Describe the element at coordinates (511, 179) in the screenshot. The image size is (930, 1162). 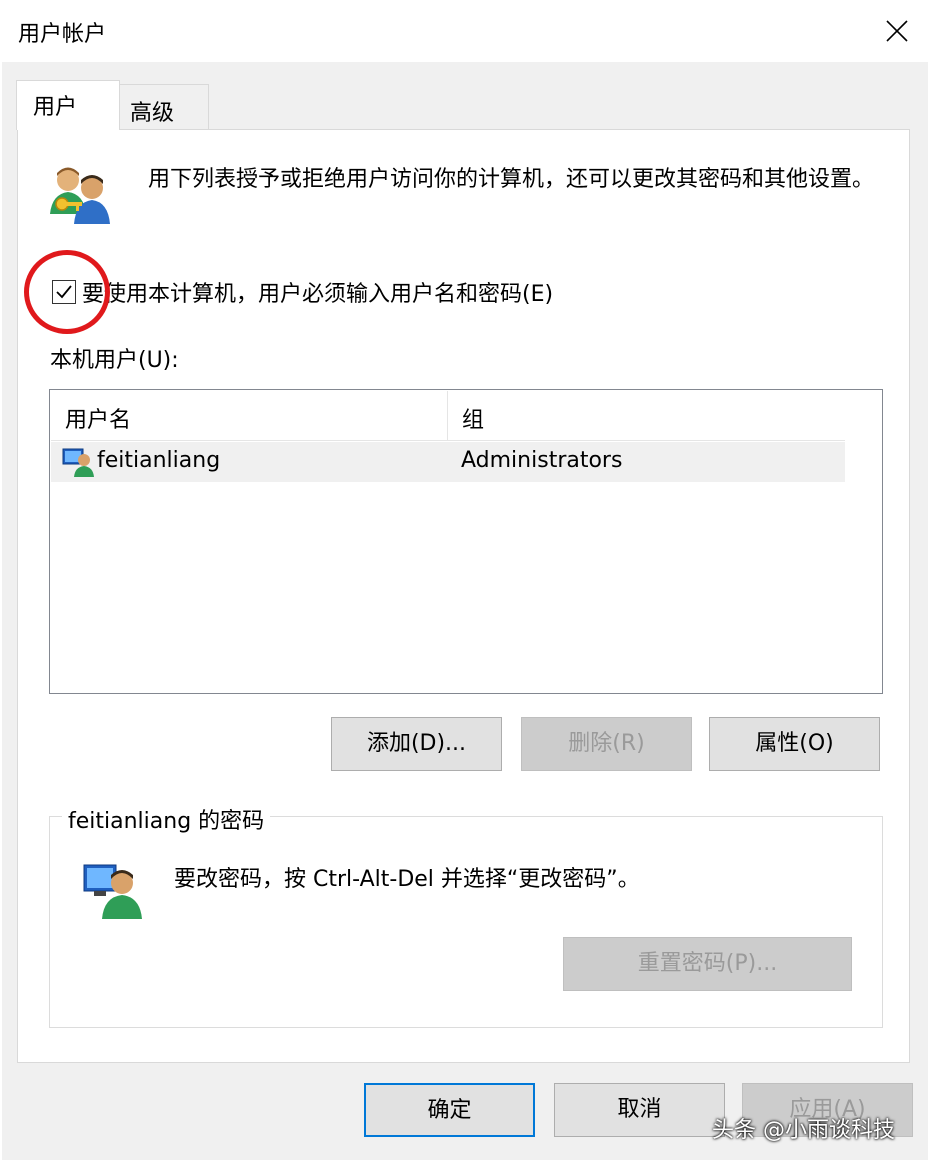
I see `description-text: 用下列表授予或拒绝用户访问你的计算机，还可以更改其密码和其他设置。` at that location.